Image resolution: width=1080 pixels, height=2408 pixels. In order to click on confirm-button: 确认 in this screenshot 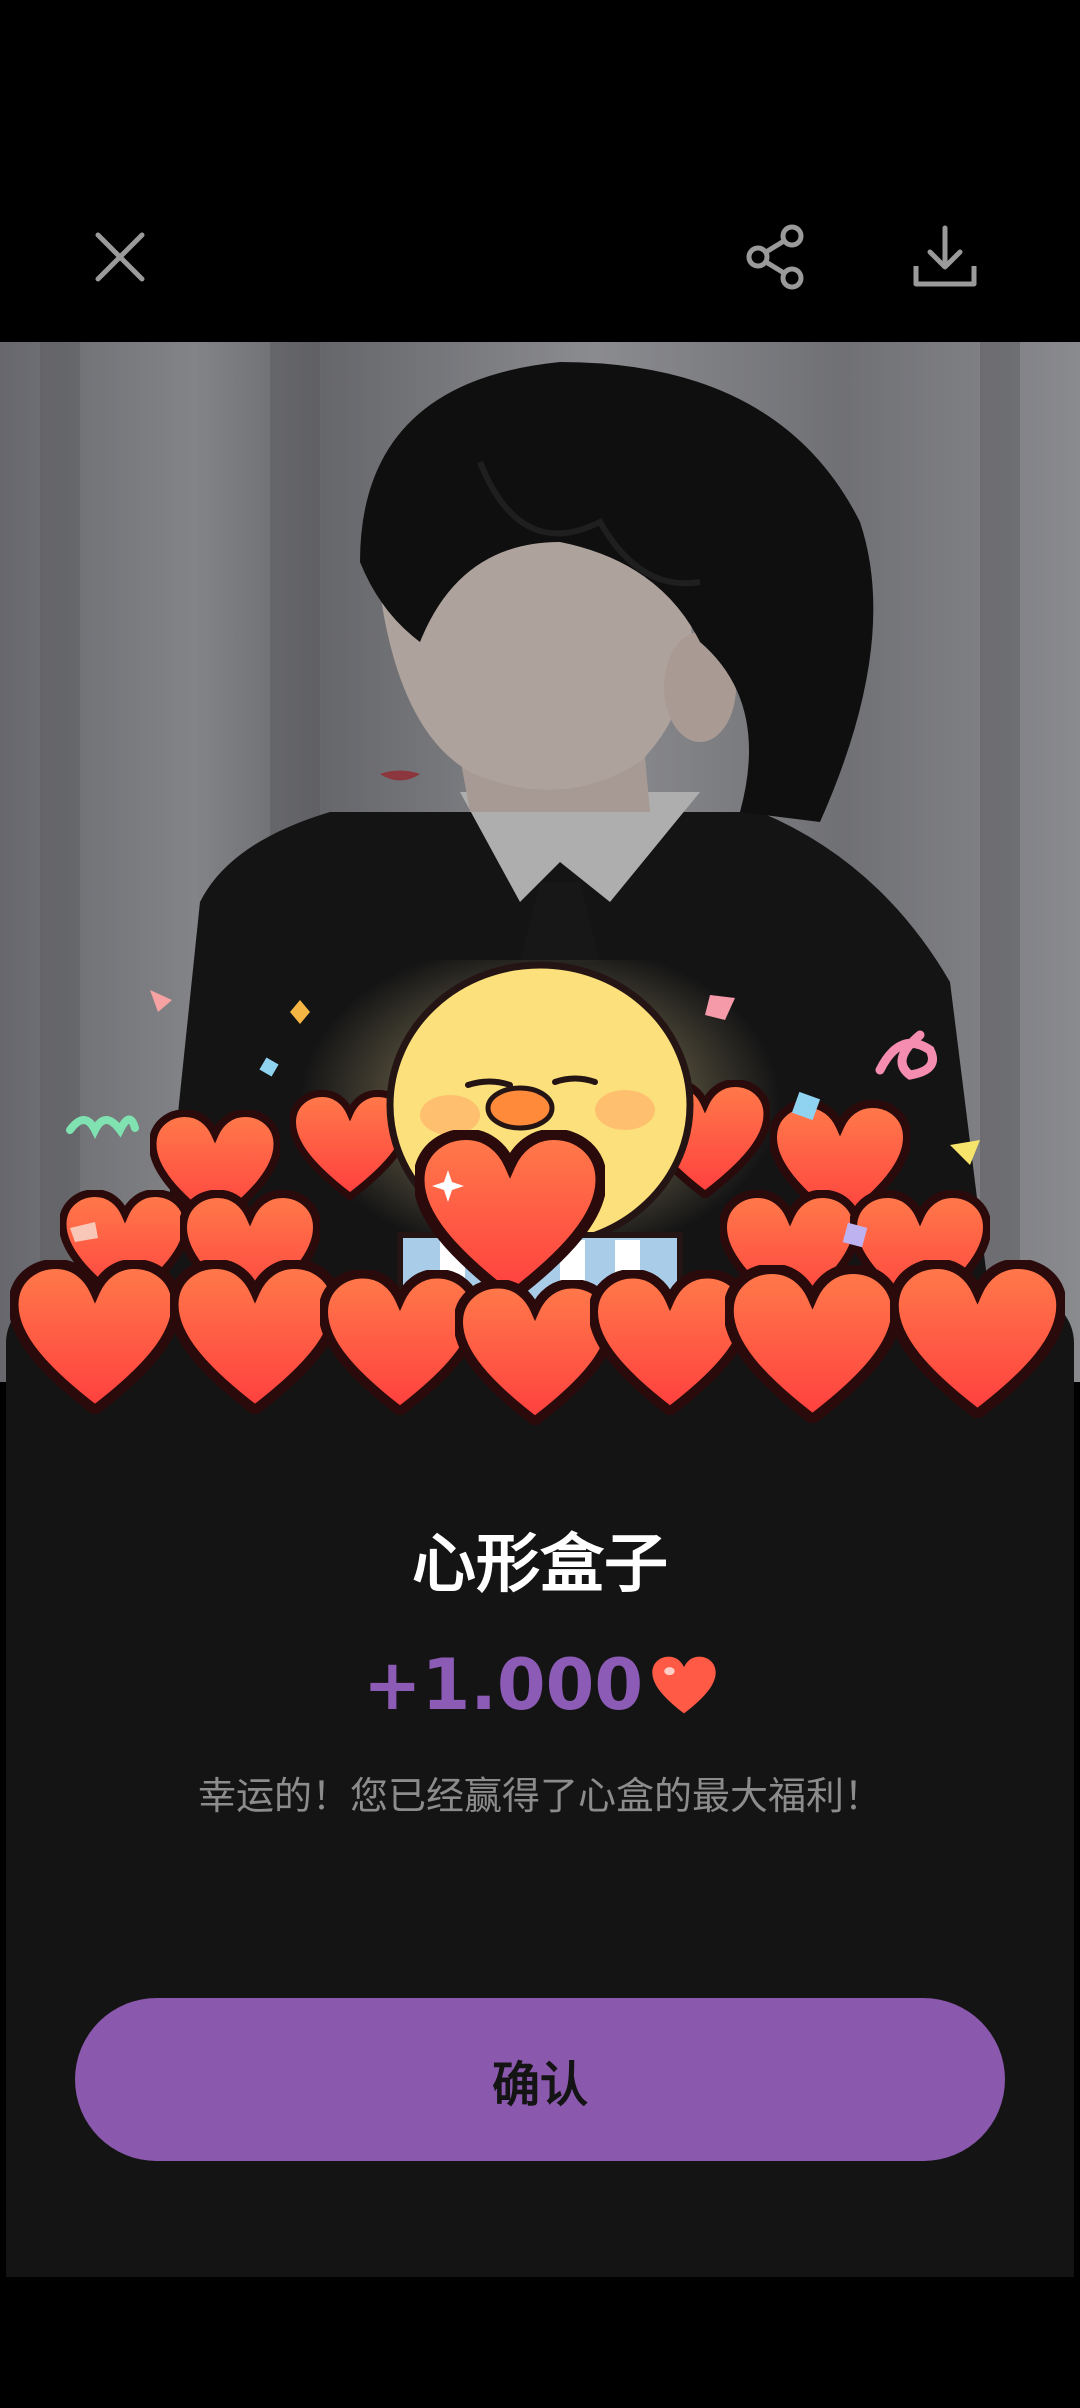, I will do `click(540, 2079)`.